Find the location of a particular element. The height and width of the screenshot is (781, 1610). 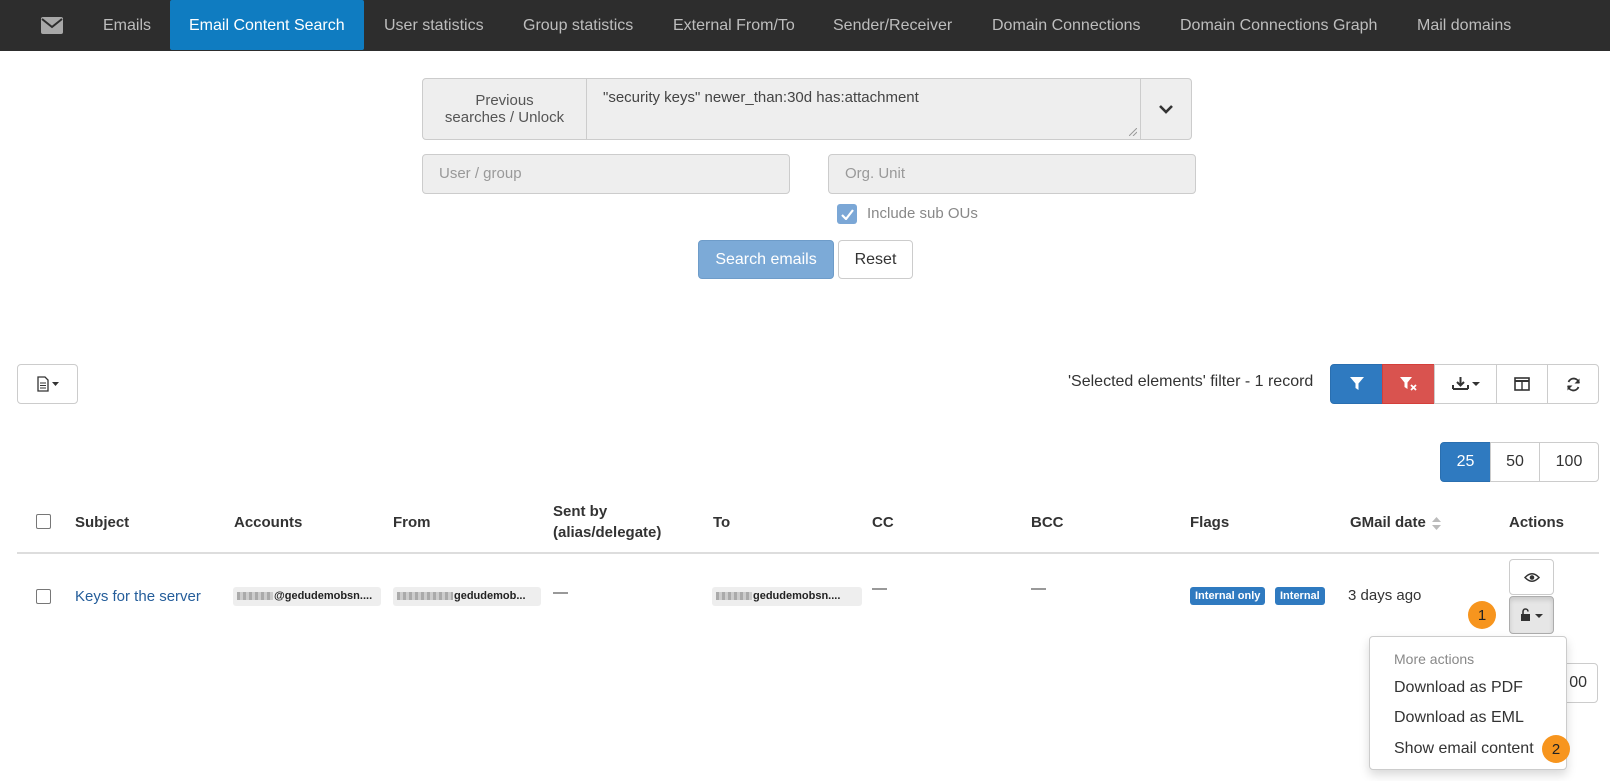

column-header-sent-by: Sent by (alias/delegate) is located at coordinates (618, 522).